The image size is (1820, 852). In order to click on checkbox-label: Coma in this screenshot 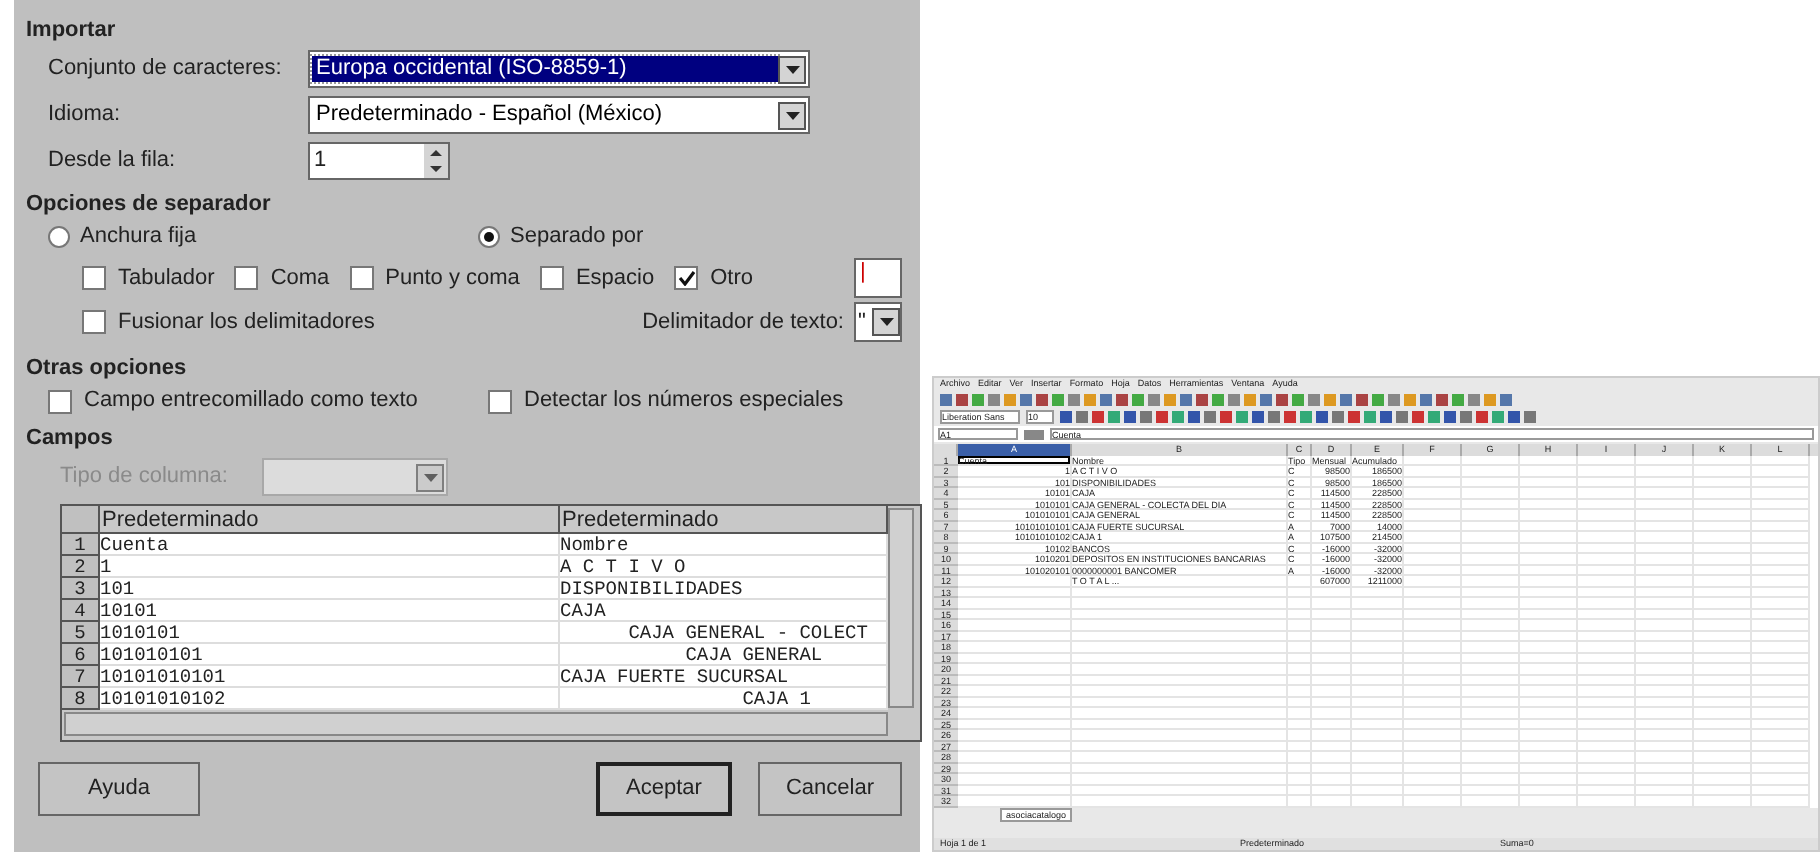, I will do `click(300, 278)`.